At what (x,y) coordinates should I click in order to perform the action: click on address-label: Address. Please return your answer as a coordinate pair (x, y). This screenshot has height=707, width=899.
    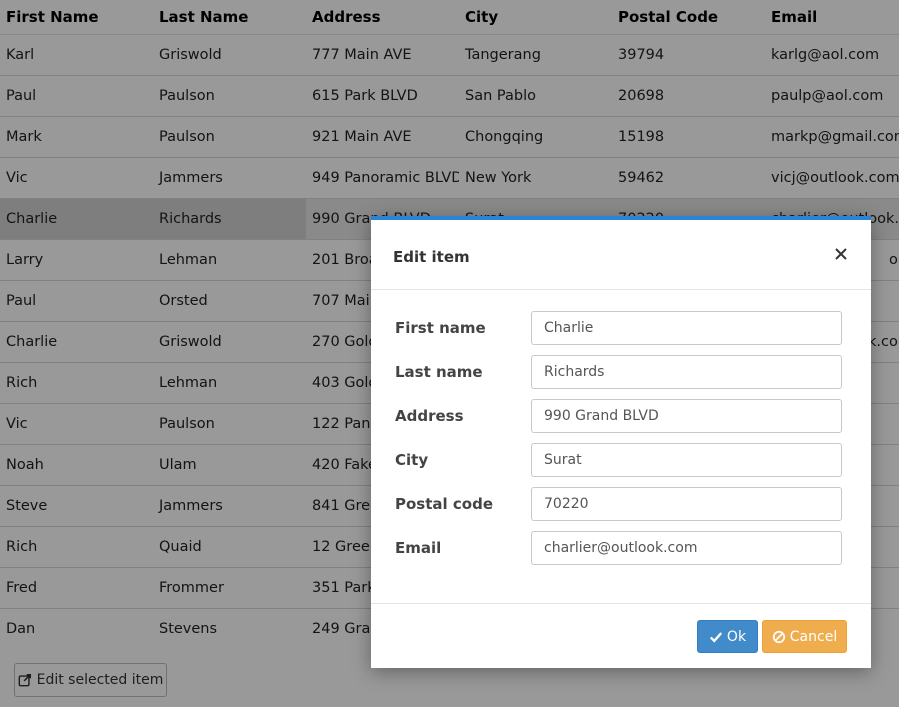
    Looking at the image, I should click on (429, 416).